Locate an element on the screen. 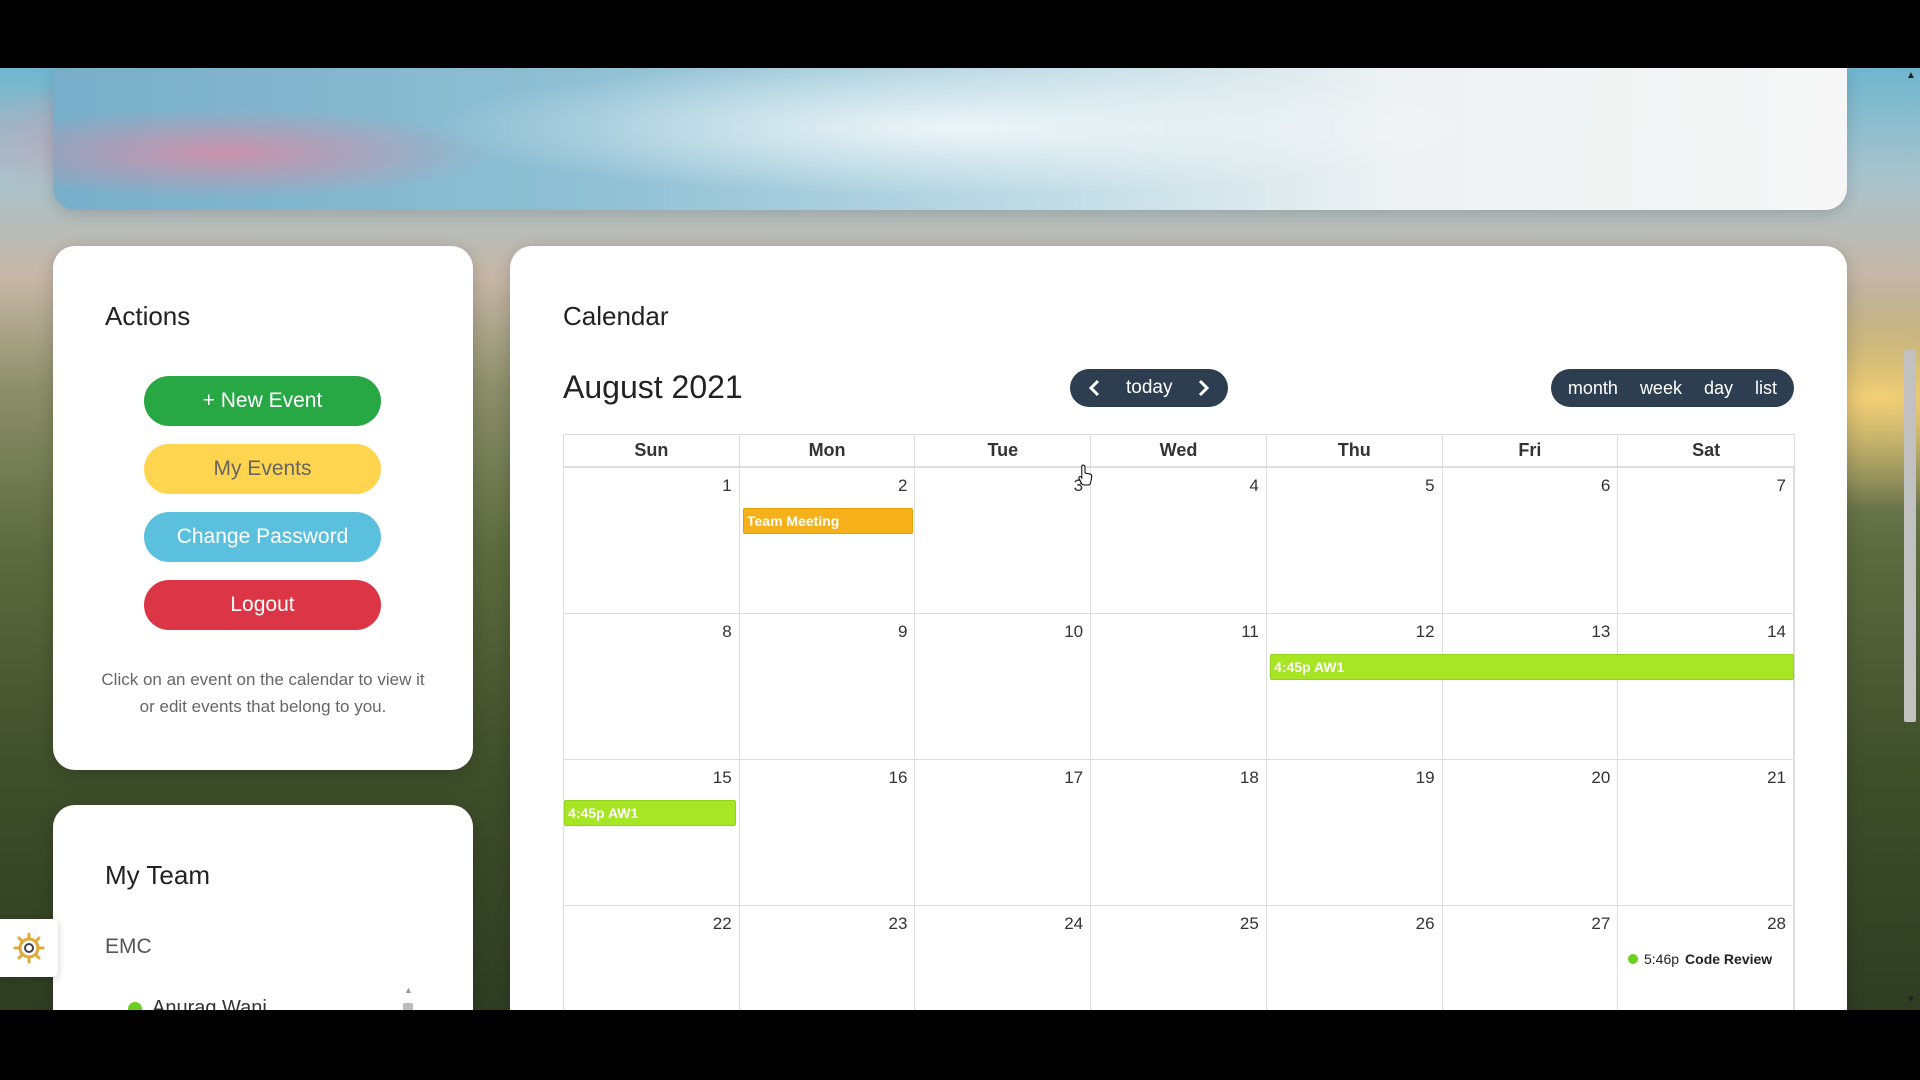  day-cell: 3 is located at coordinates (1003, 540).